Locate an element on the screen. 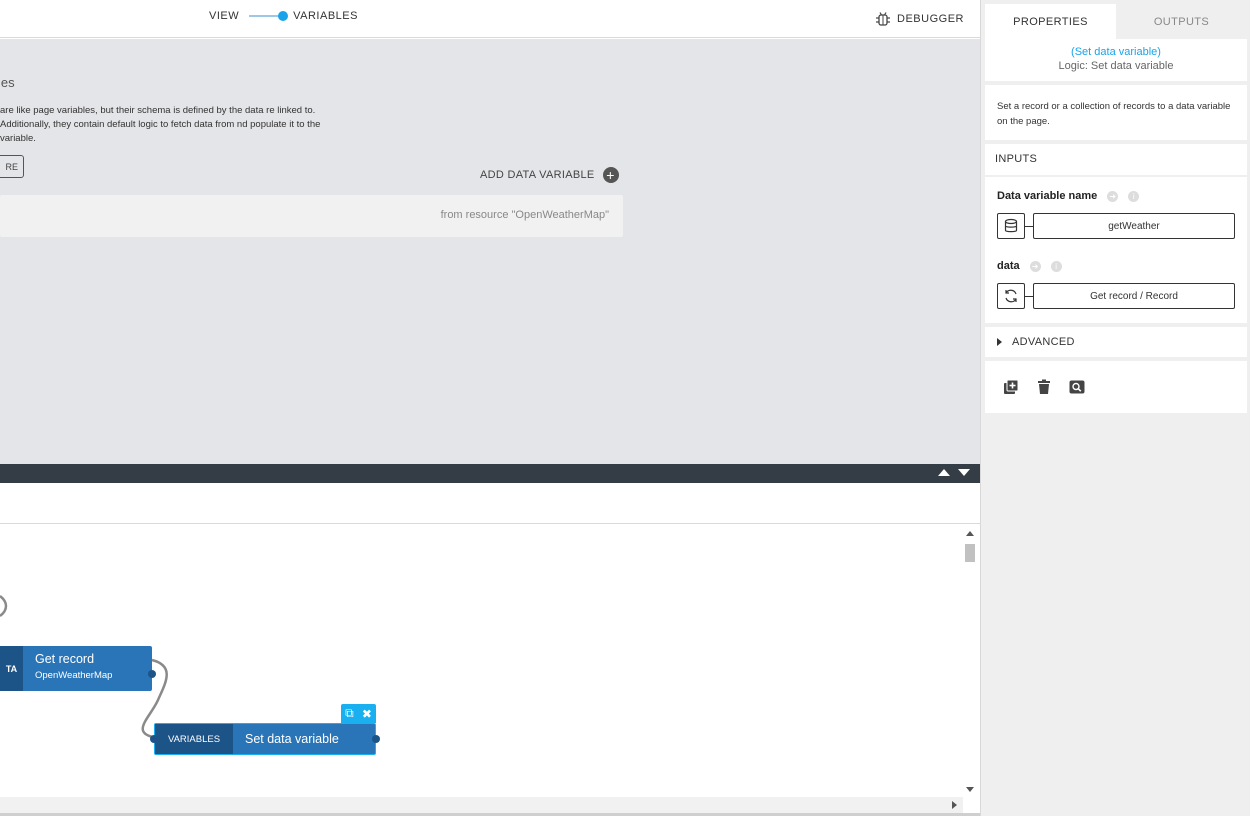  panel-divider-bar is located at coordinates (490, 473).